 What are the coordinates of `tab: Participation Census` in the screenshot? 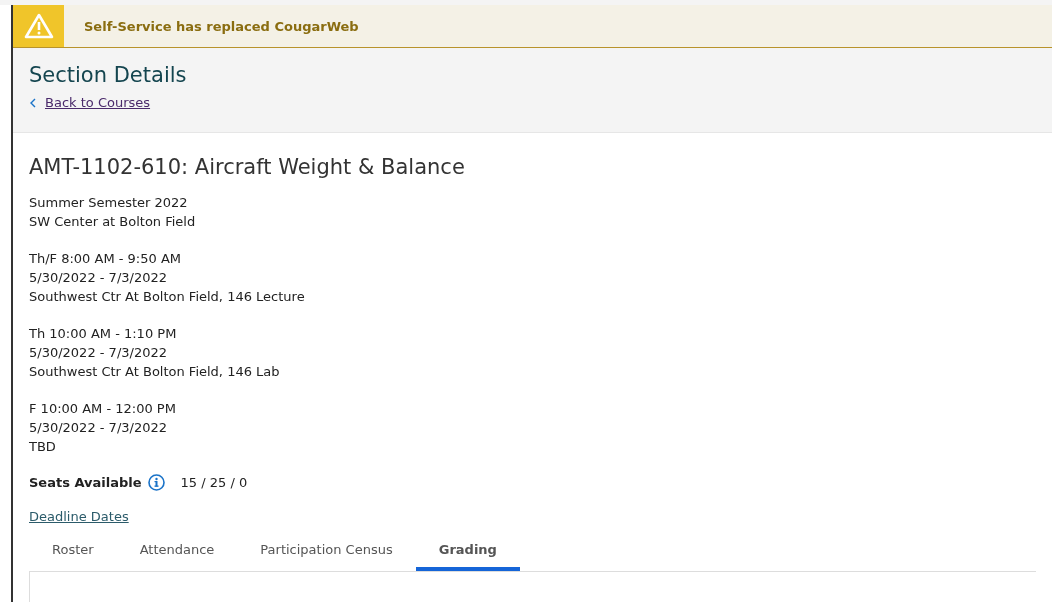 It's located at (326, 551).